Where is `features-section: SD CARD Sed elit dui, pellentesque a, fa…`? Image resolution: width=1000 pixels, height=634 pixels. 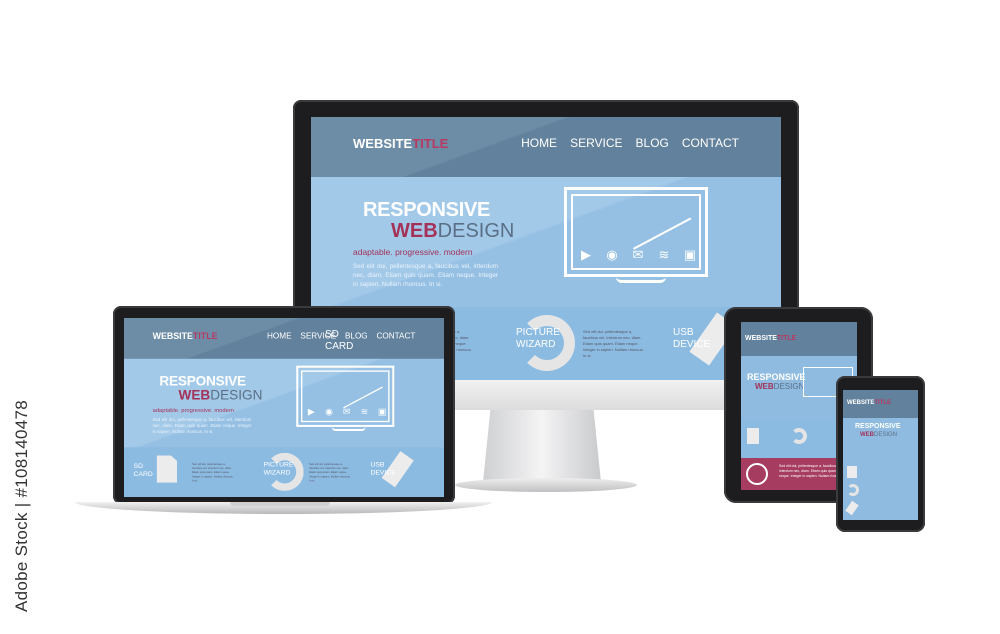 features-section: SD CARD Sed elit dui, pellentesque a, fa… is located at coordinates (284, 472).